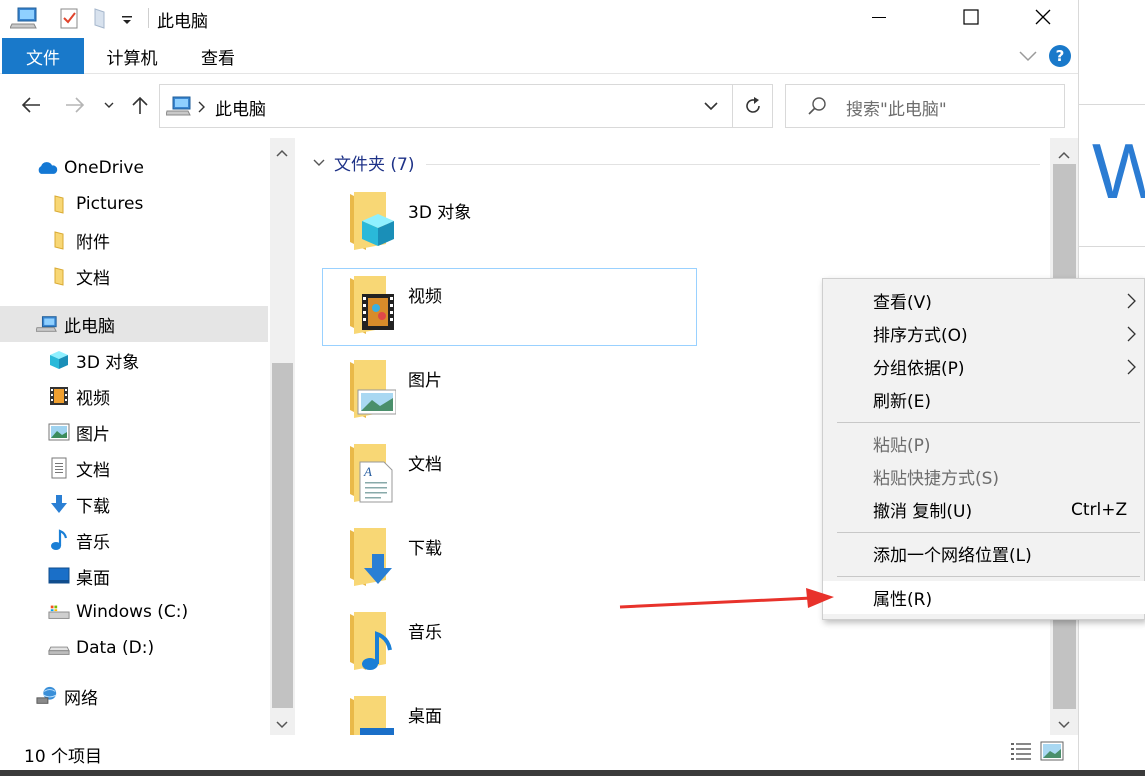 The width and height of the screenshot is (1145, 776). I want to click on details-view-icon, so click(1021, 753).